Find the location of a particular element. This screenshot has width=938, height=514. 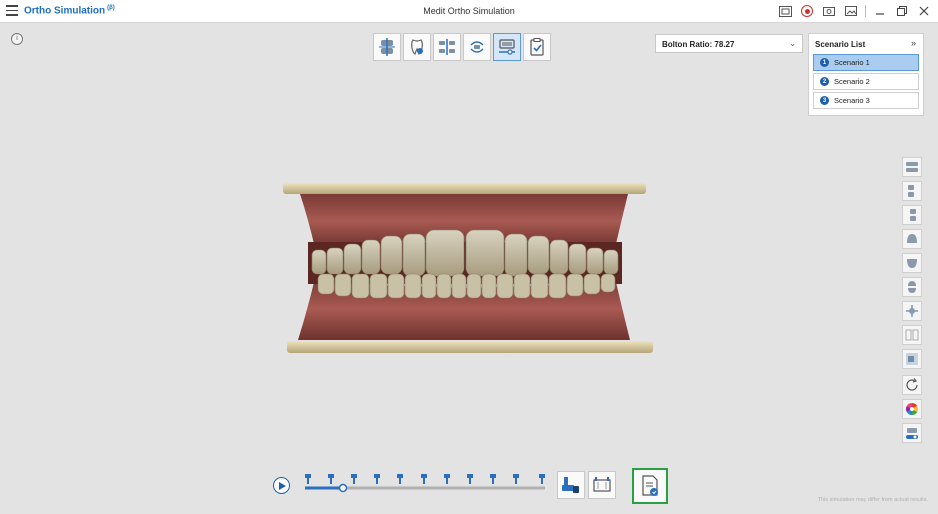

tooth-icon is located at coordinates (417, 47).